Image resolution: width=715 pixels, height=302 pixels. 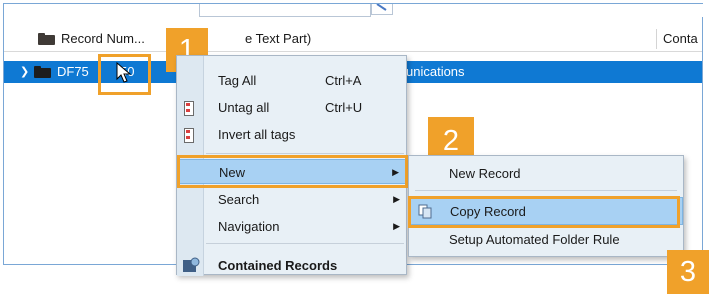 I want to click on callout-step-3: 3, so click(x=688, y=272).